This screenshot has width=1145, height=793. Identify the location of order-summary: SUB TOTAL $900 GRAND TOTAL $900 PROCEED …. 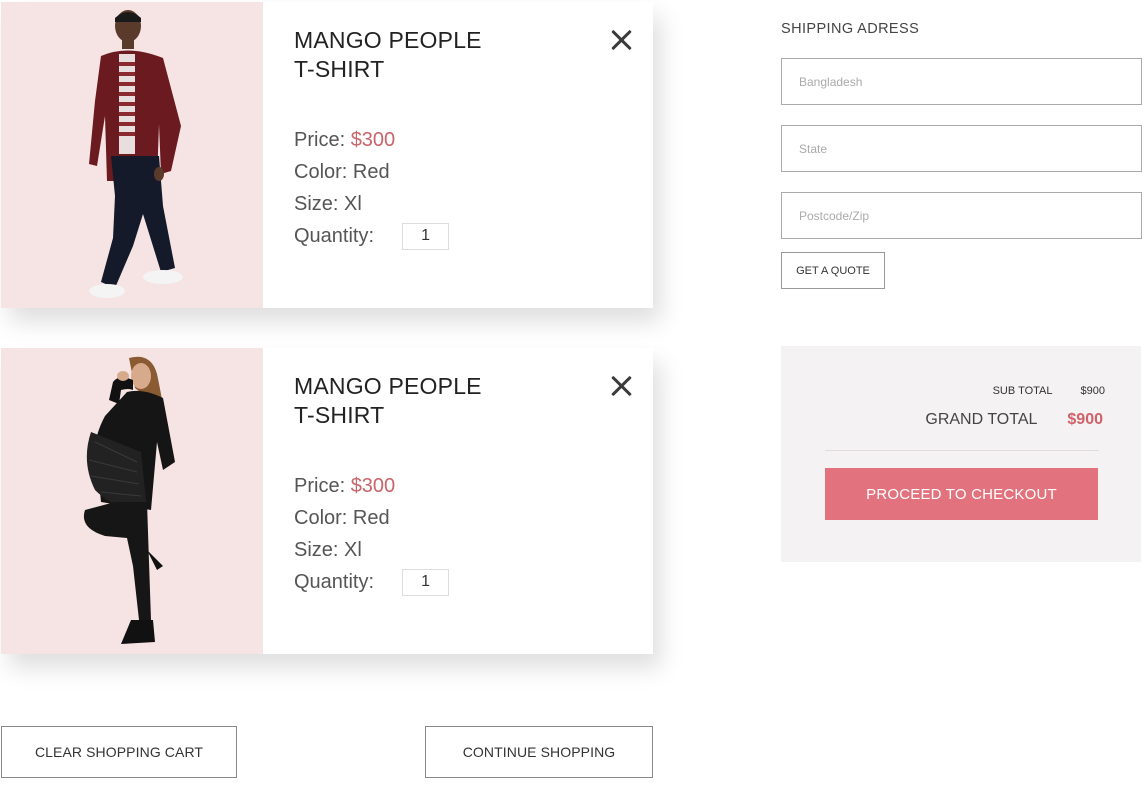
(961, 454).